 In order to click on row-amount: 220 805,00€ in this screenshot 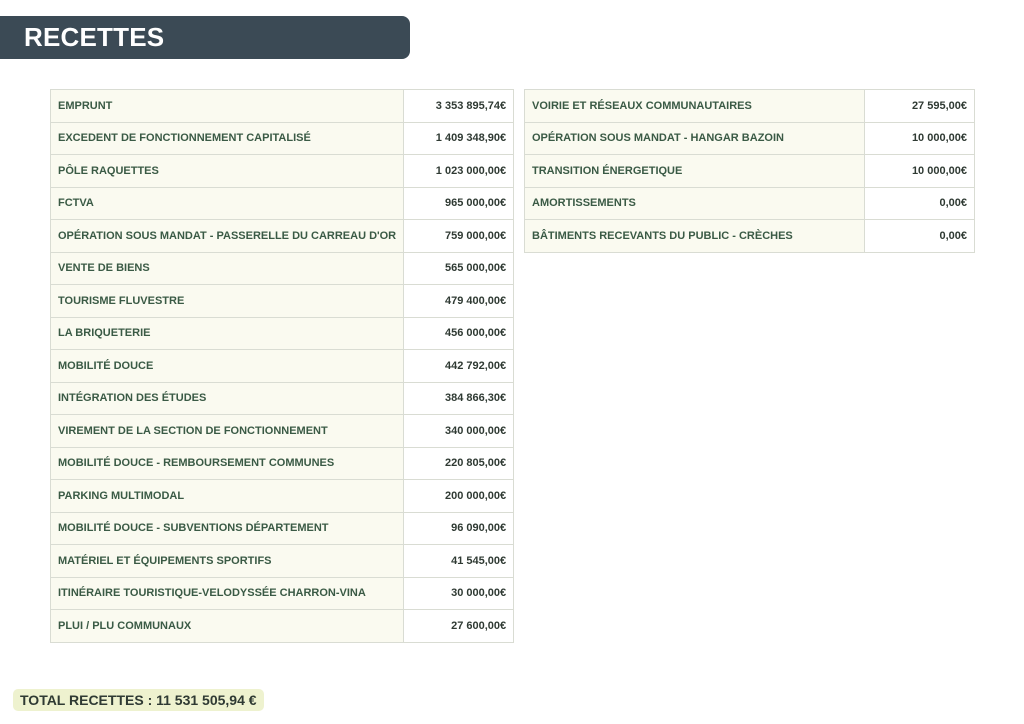, I will do `click(459, 463)`.